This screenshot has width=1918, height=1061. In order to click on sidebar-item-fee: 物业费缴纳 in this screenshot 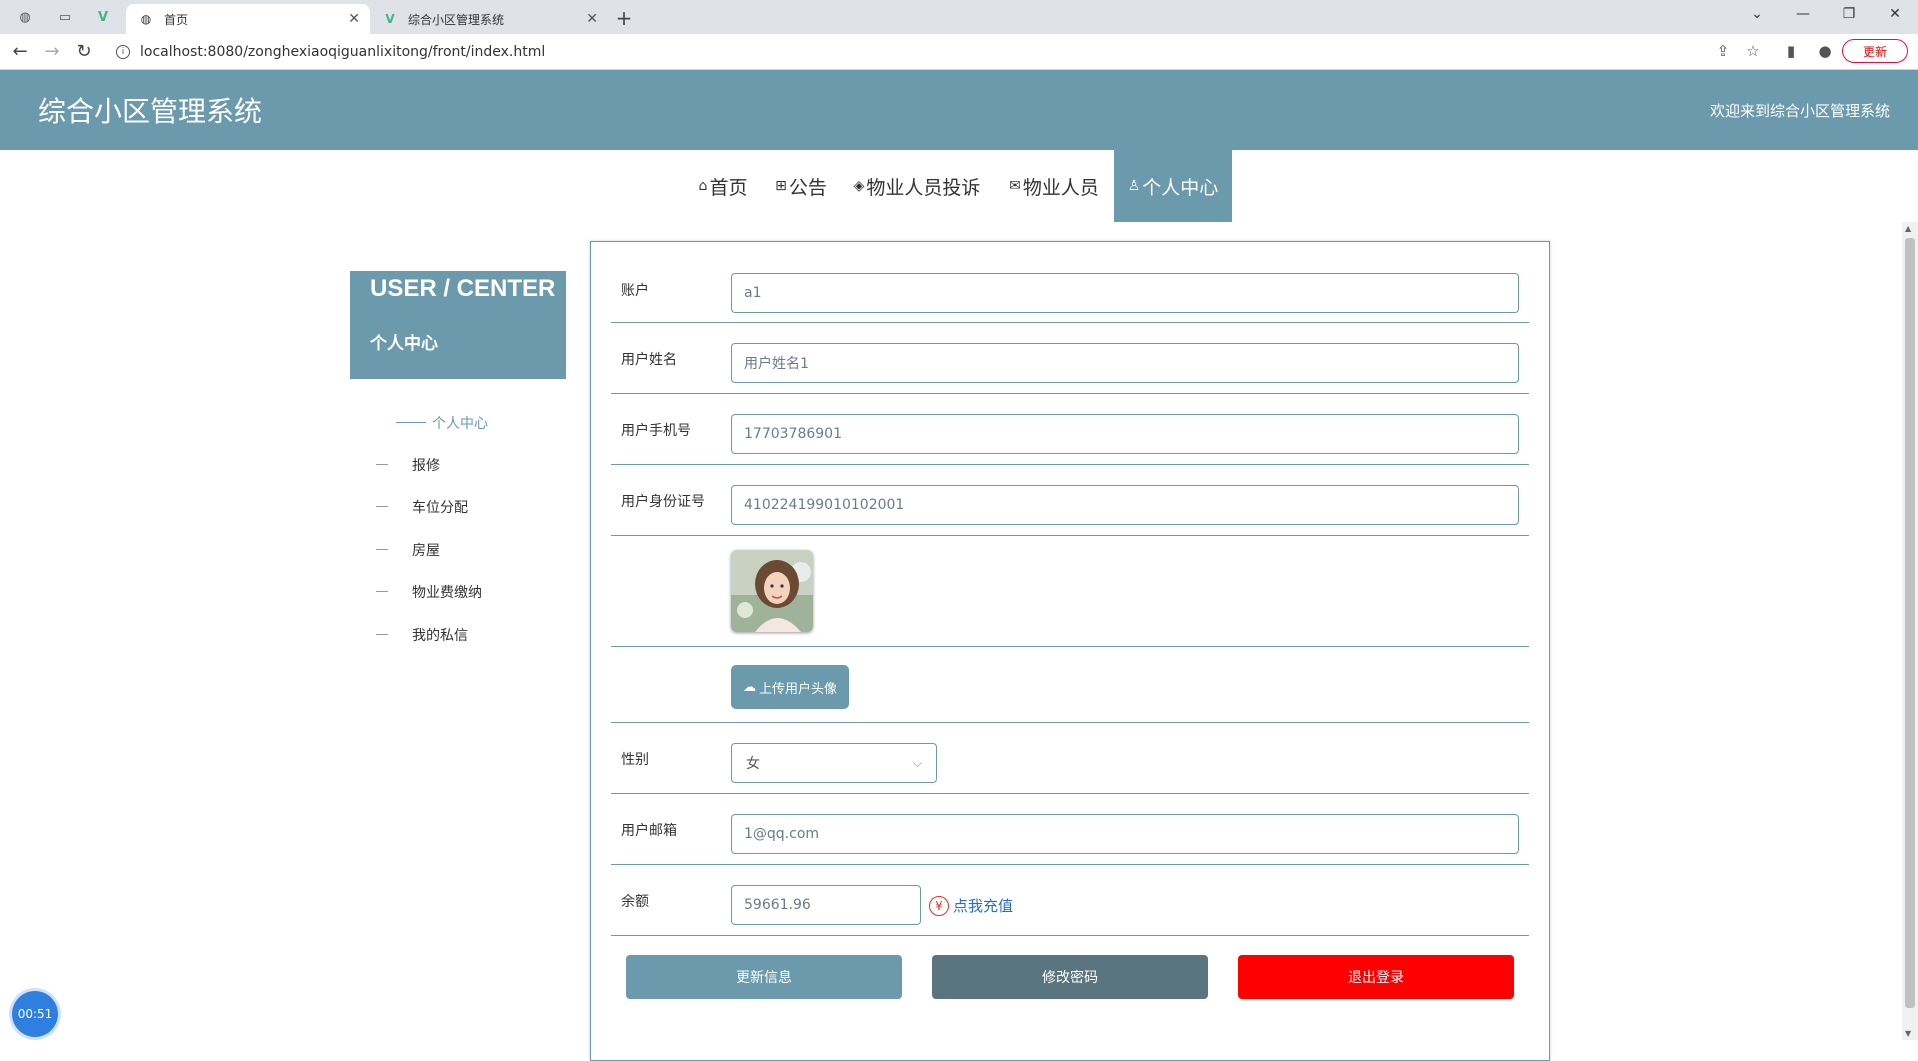, I will do `click(458, 600)`.